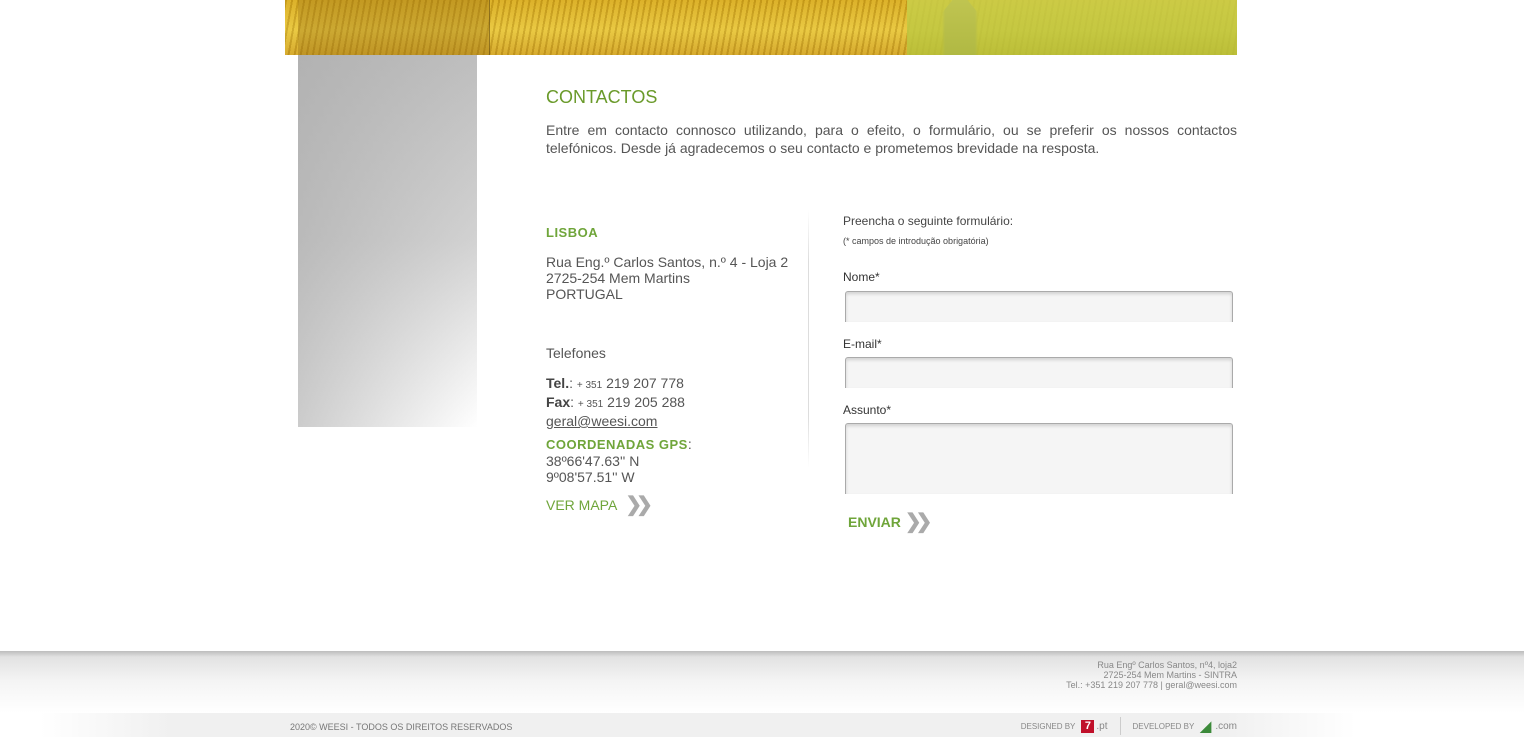 The width and height of the screenshot is (1524, 737). I want to click on designed-by-label: DESIGNED BY, so click(1048, 726).